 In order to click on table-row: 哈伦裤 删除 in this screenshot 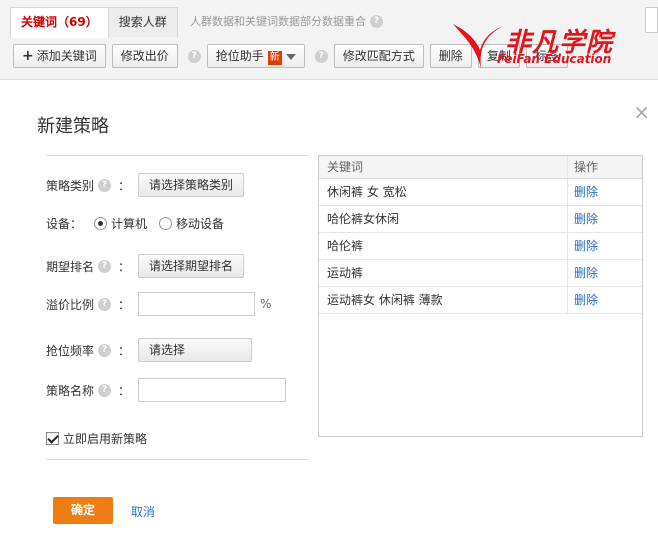, I will do `click(480, 246)`.